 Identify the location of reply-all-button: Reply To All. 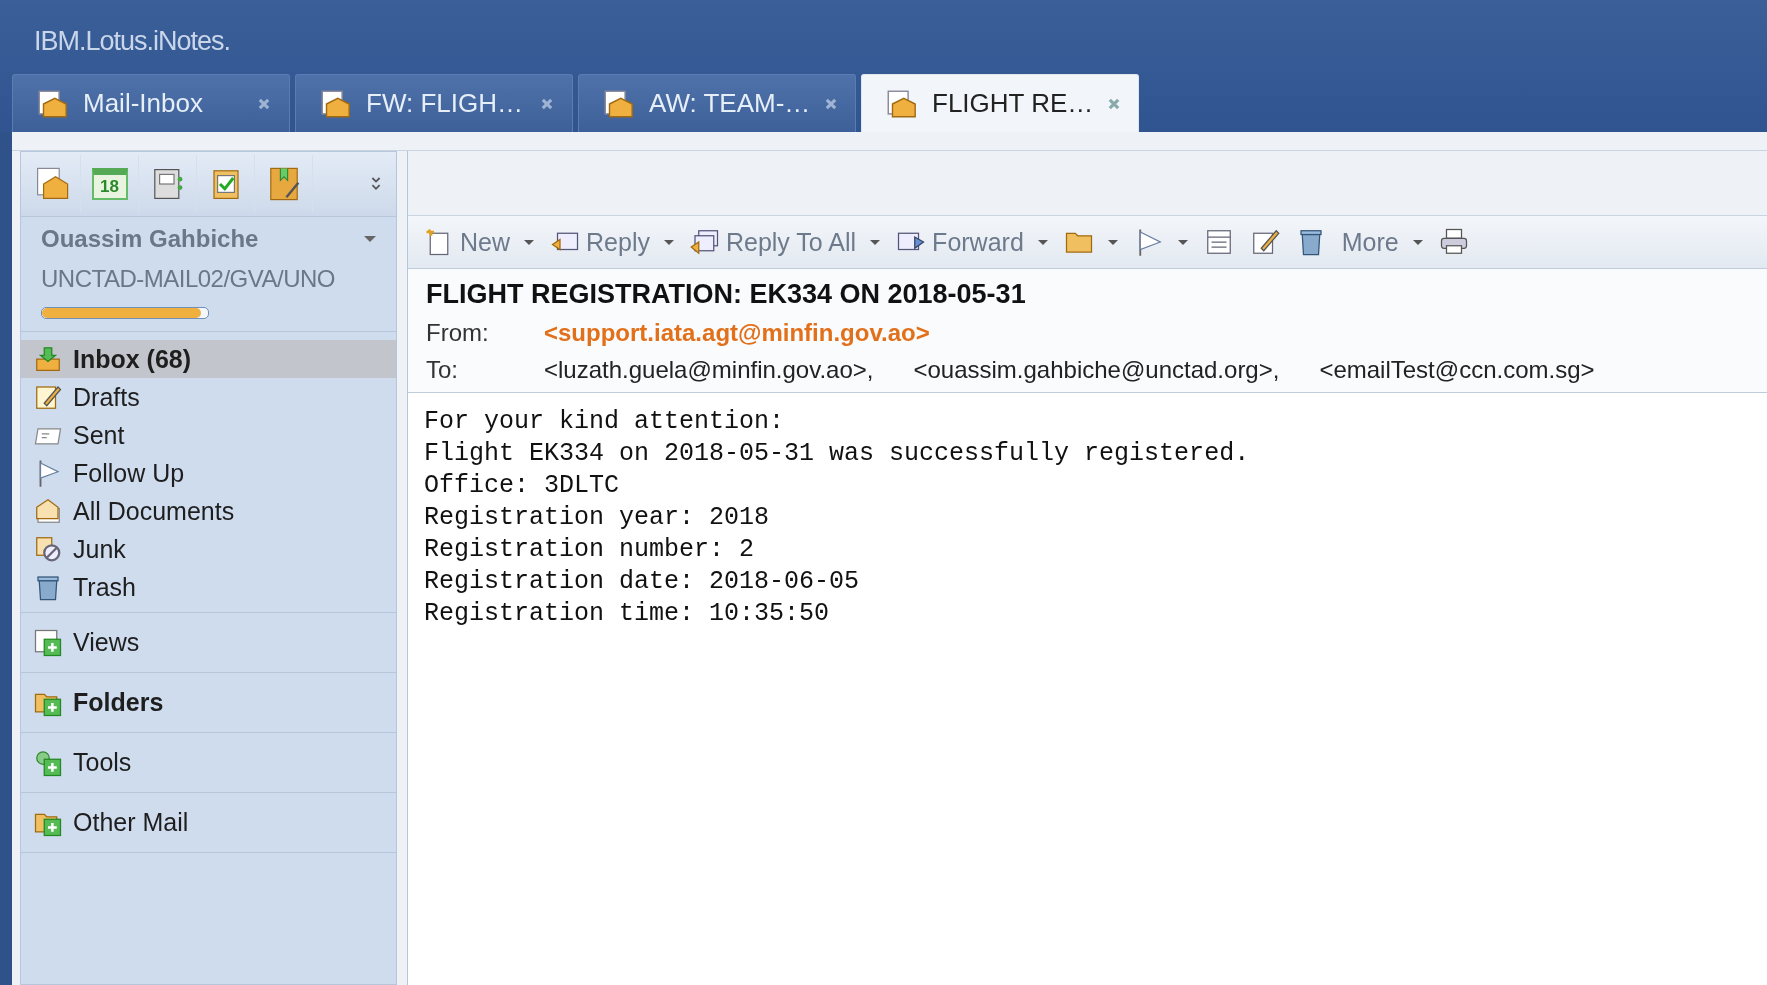
(785, 242).